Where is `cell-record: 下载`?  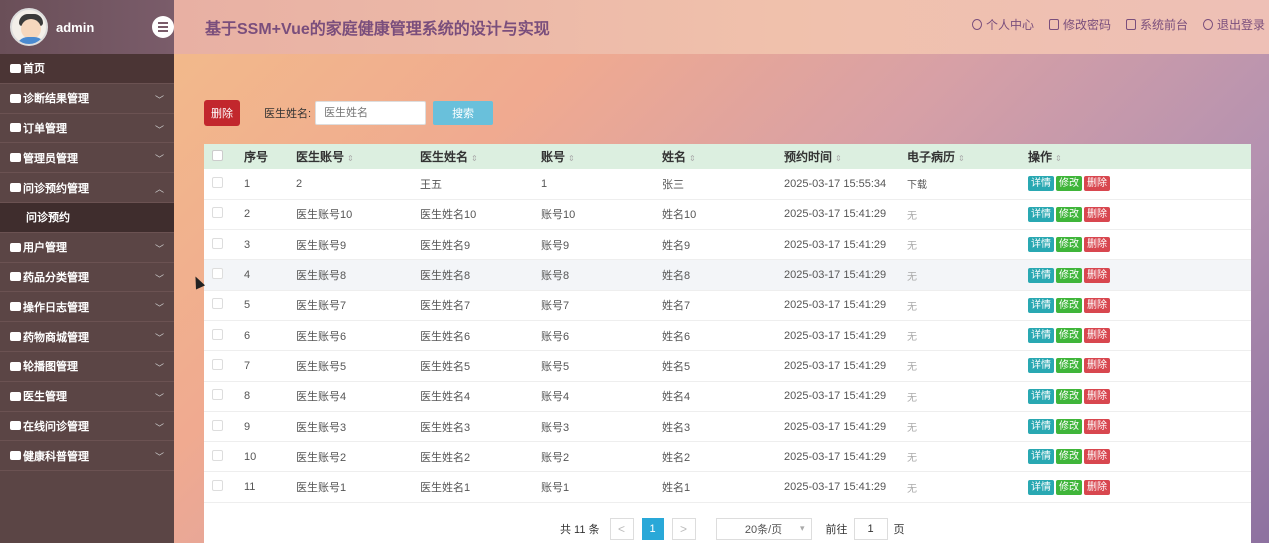 cell-record: 下载 is located at coordinates (917, 185).